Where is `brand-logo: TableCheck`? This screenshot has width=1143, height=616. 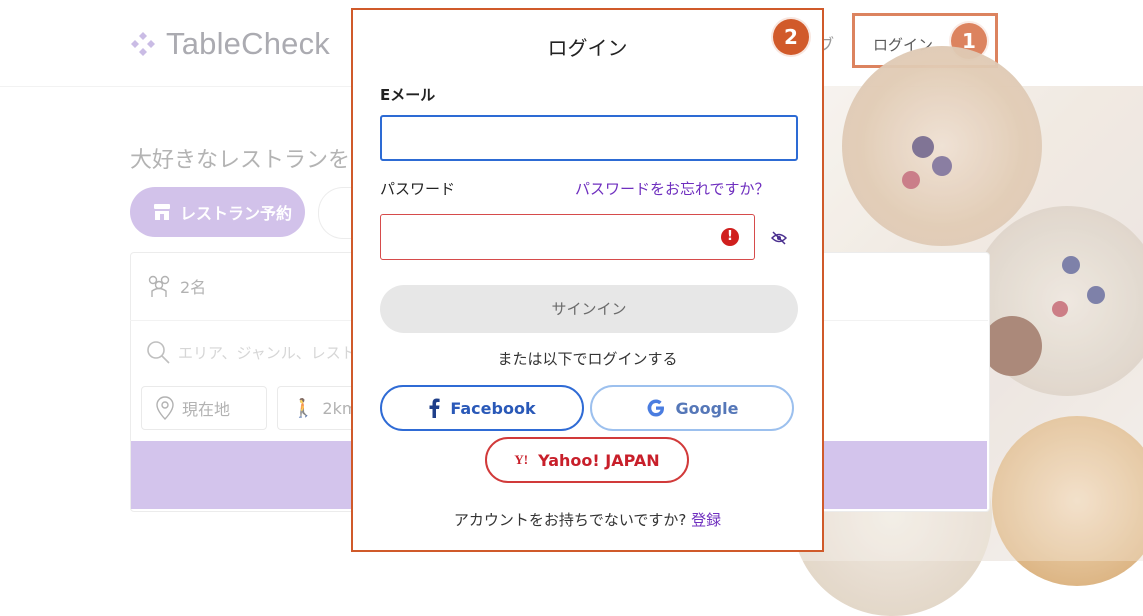 brand-logo: TableCheck is located at coordinates (230, 44).